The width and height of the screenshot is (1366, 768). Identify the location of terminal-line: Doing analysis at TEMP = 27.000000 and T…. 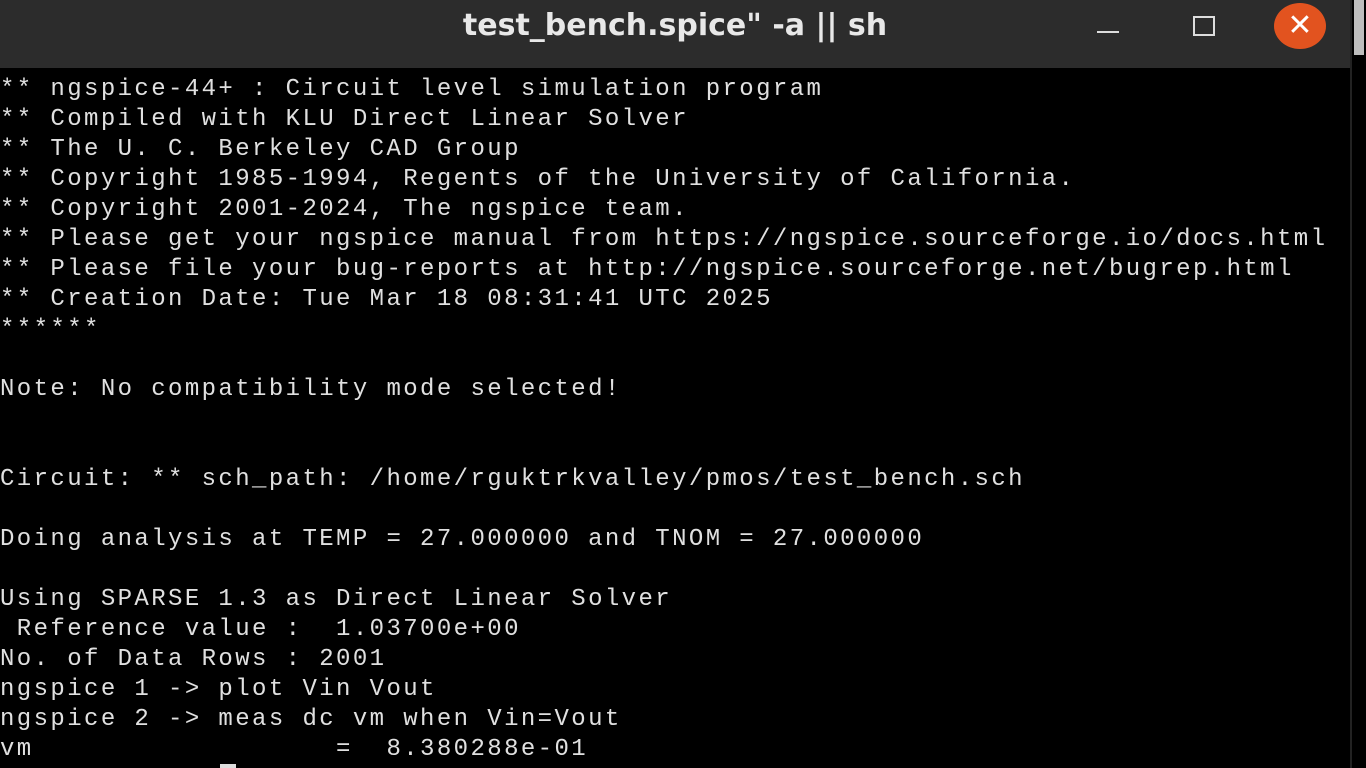
(462, 539).